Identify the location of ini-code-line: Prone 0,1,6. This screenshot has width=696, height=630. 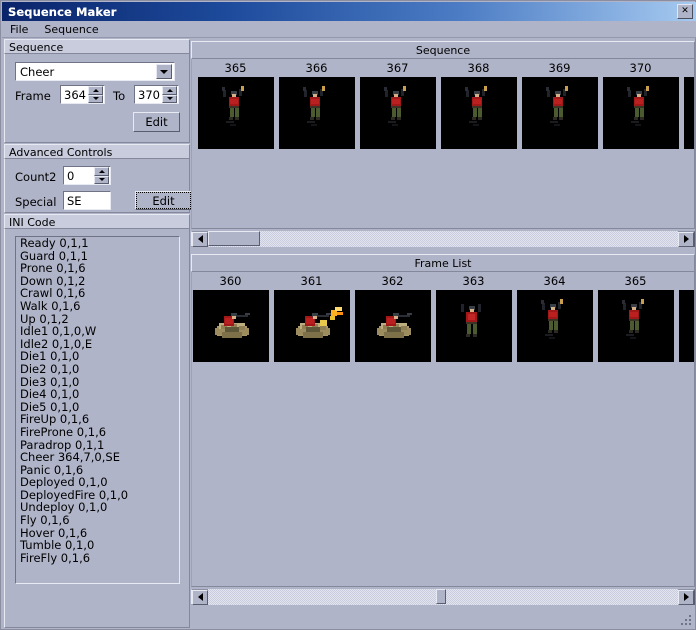
(97, 268).